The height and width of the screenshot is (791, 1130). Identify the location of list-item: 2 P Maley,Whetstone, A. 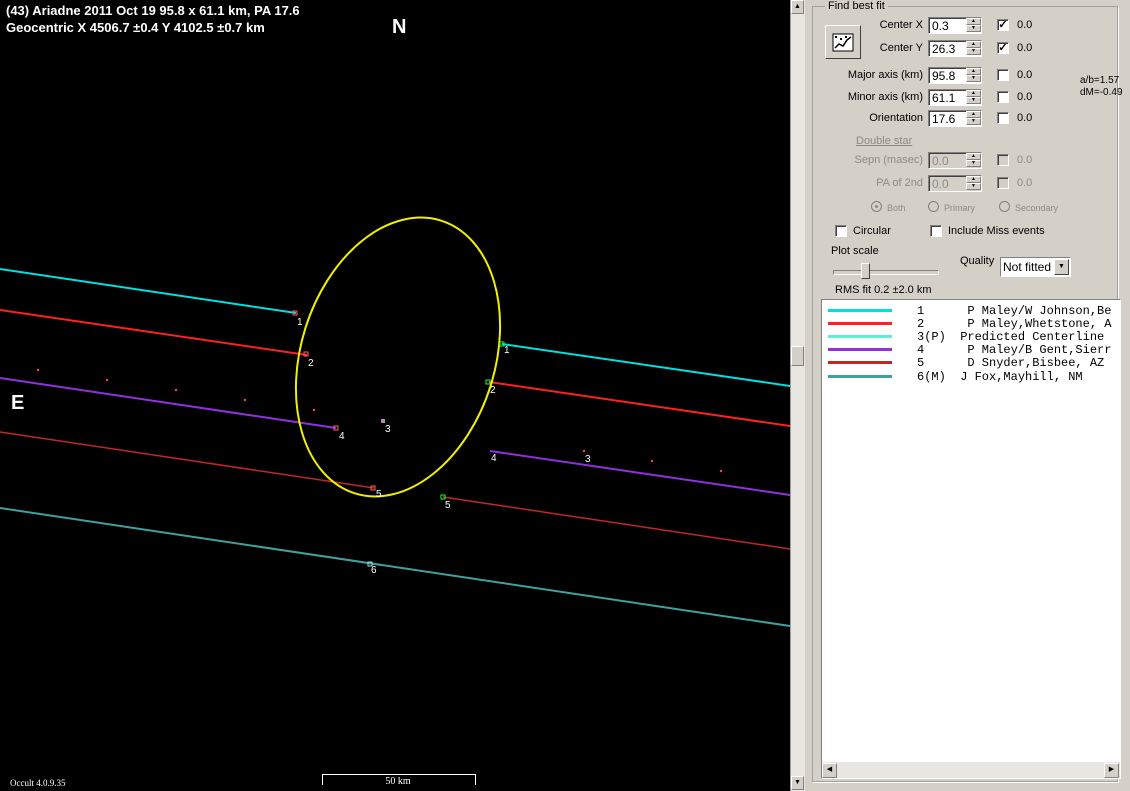
(971, 324).